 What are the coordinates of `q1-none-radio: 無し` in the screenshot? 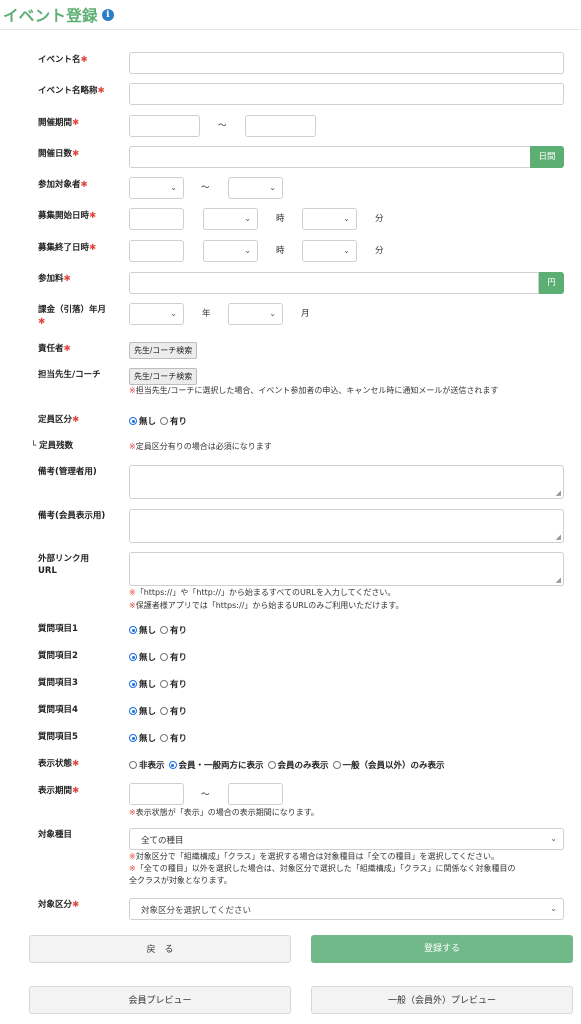 It's located at (142, 630).